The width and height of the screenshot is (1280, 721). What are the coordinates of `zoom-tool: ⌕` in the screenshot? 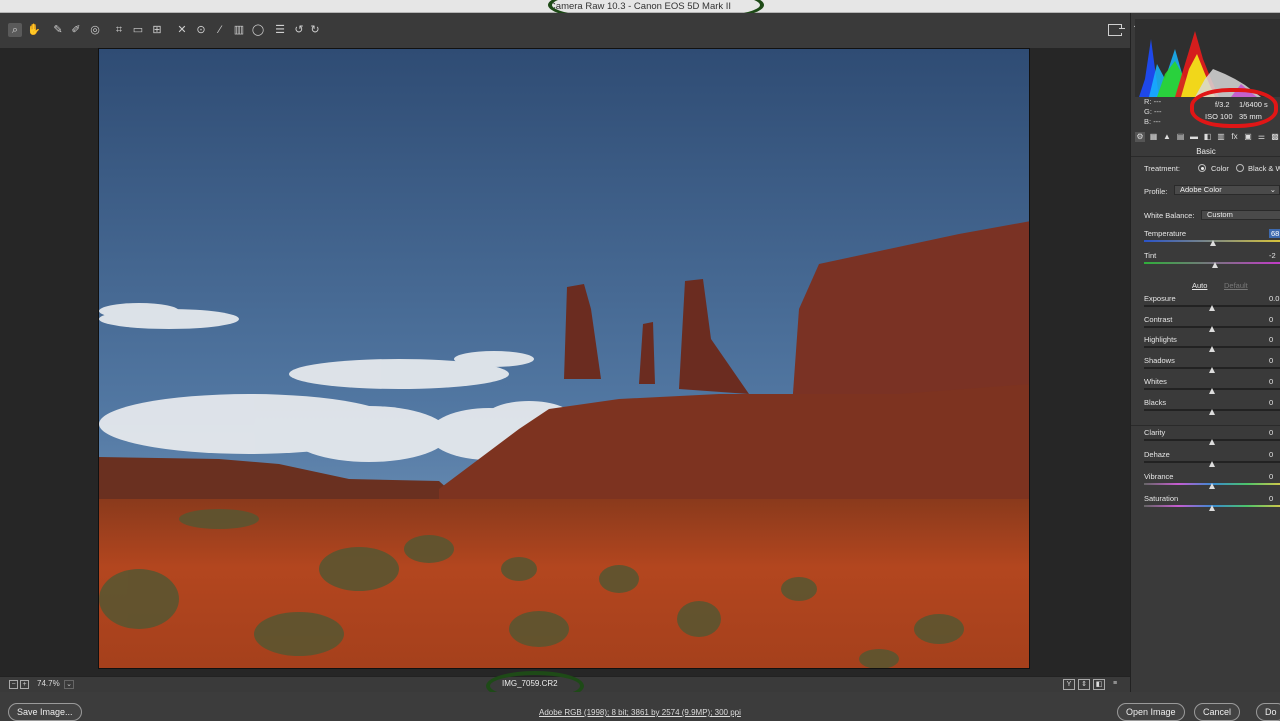 It's located at (15, 30).